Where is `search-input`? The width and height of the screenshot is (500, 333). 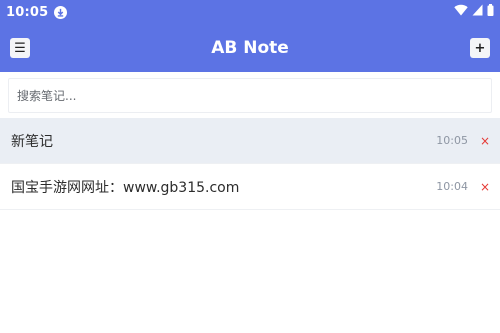 search-input is located at coordinates (250, 95).